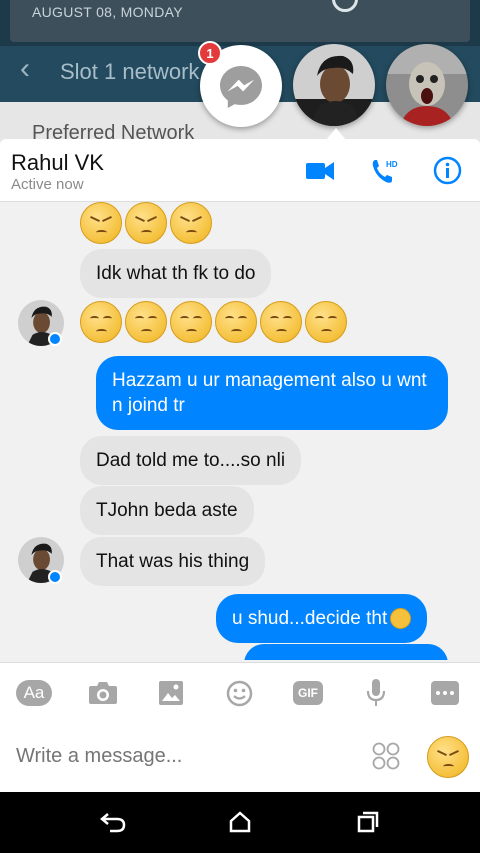 This screenshot has width=480, height=853. I want to click on outgoing-message-partial, so click(346, 652).